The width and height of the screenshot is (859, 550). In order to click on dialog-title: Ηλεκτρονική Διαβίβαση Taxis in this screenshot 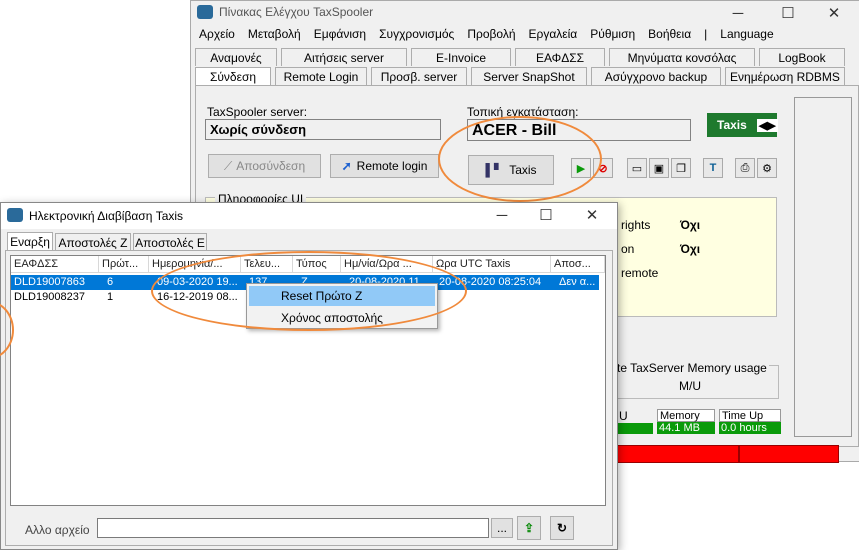, I will do `click(106, 216)`.